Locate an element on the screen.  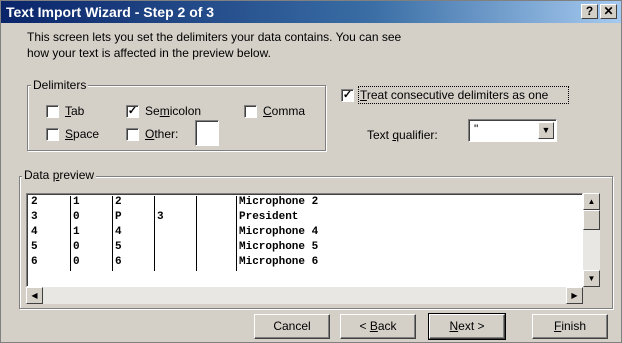
semicolon-label: Semicolon is located at coordinates (173, 111).